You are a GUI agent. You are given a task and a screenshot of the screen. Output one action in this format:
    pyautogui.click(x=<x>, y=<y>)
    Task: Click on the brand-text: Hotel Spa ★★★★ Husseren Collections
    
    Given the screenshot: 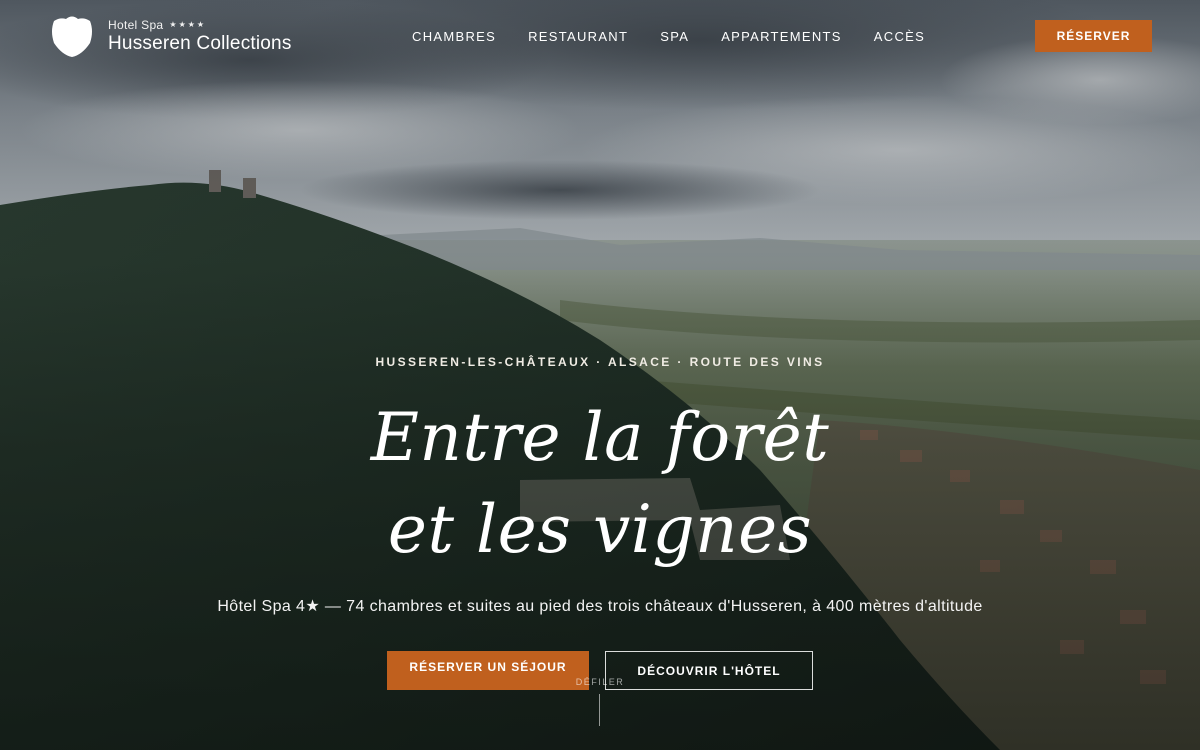 What is the action you would take?
    pyautogui.click(x=200, y=36)
    